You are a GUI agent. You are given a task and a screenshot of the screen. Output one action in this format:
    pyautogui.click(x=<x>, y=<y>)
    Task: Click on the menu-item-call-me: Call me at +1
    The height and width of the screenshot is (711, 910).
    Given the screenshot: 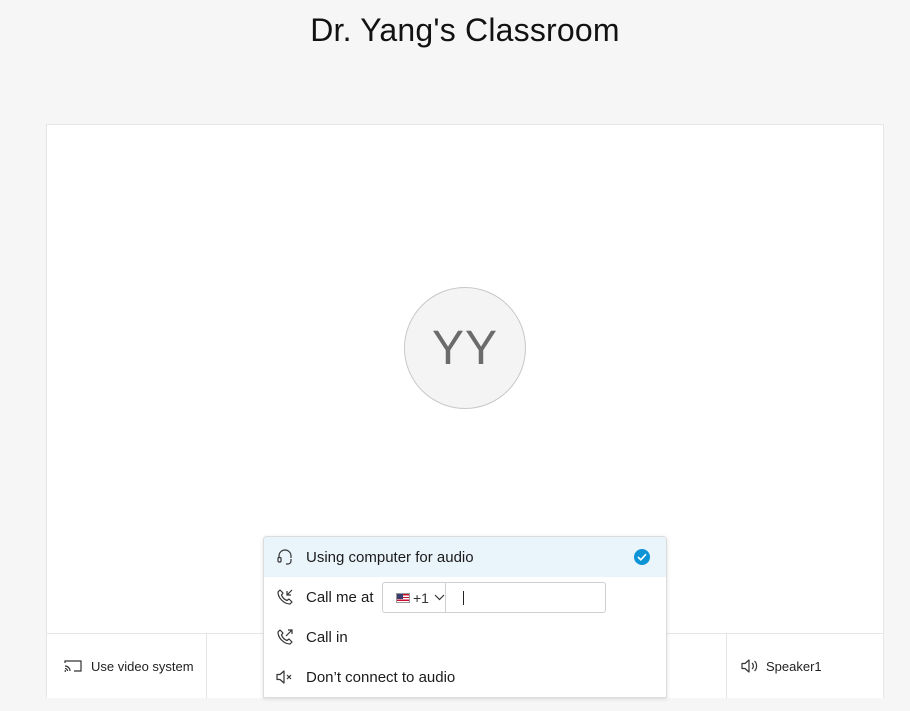 What is the action you would take?
    pyautogui.click(x=465, y=597)
    